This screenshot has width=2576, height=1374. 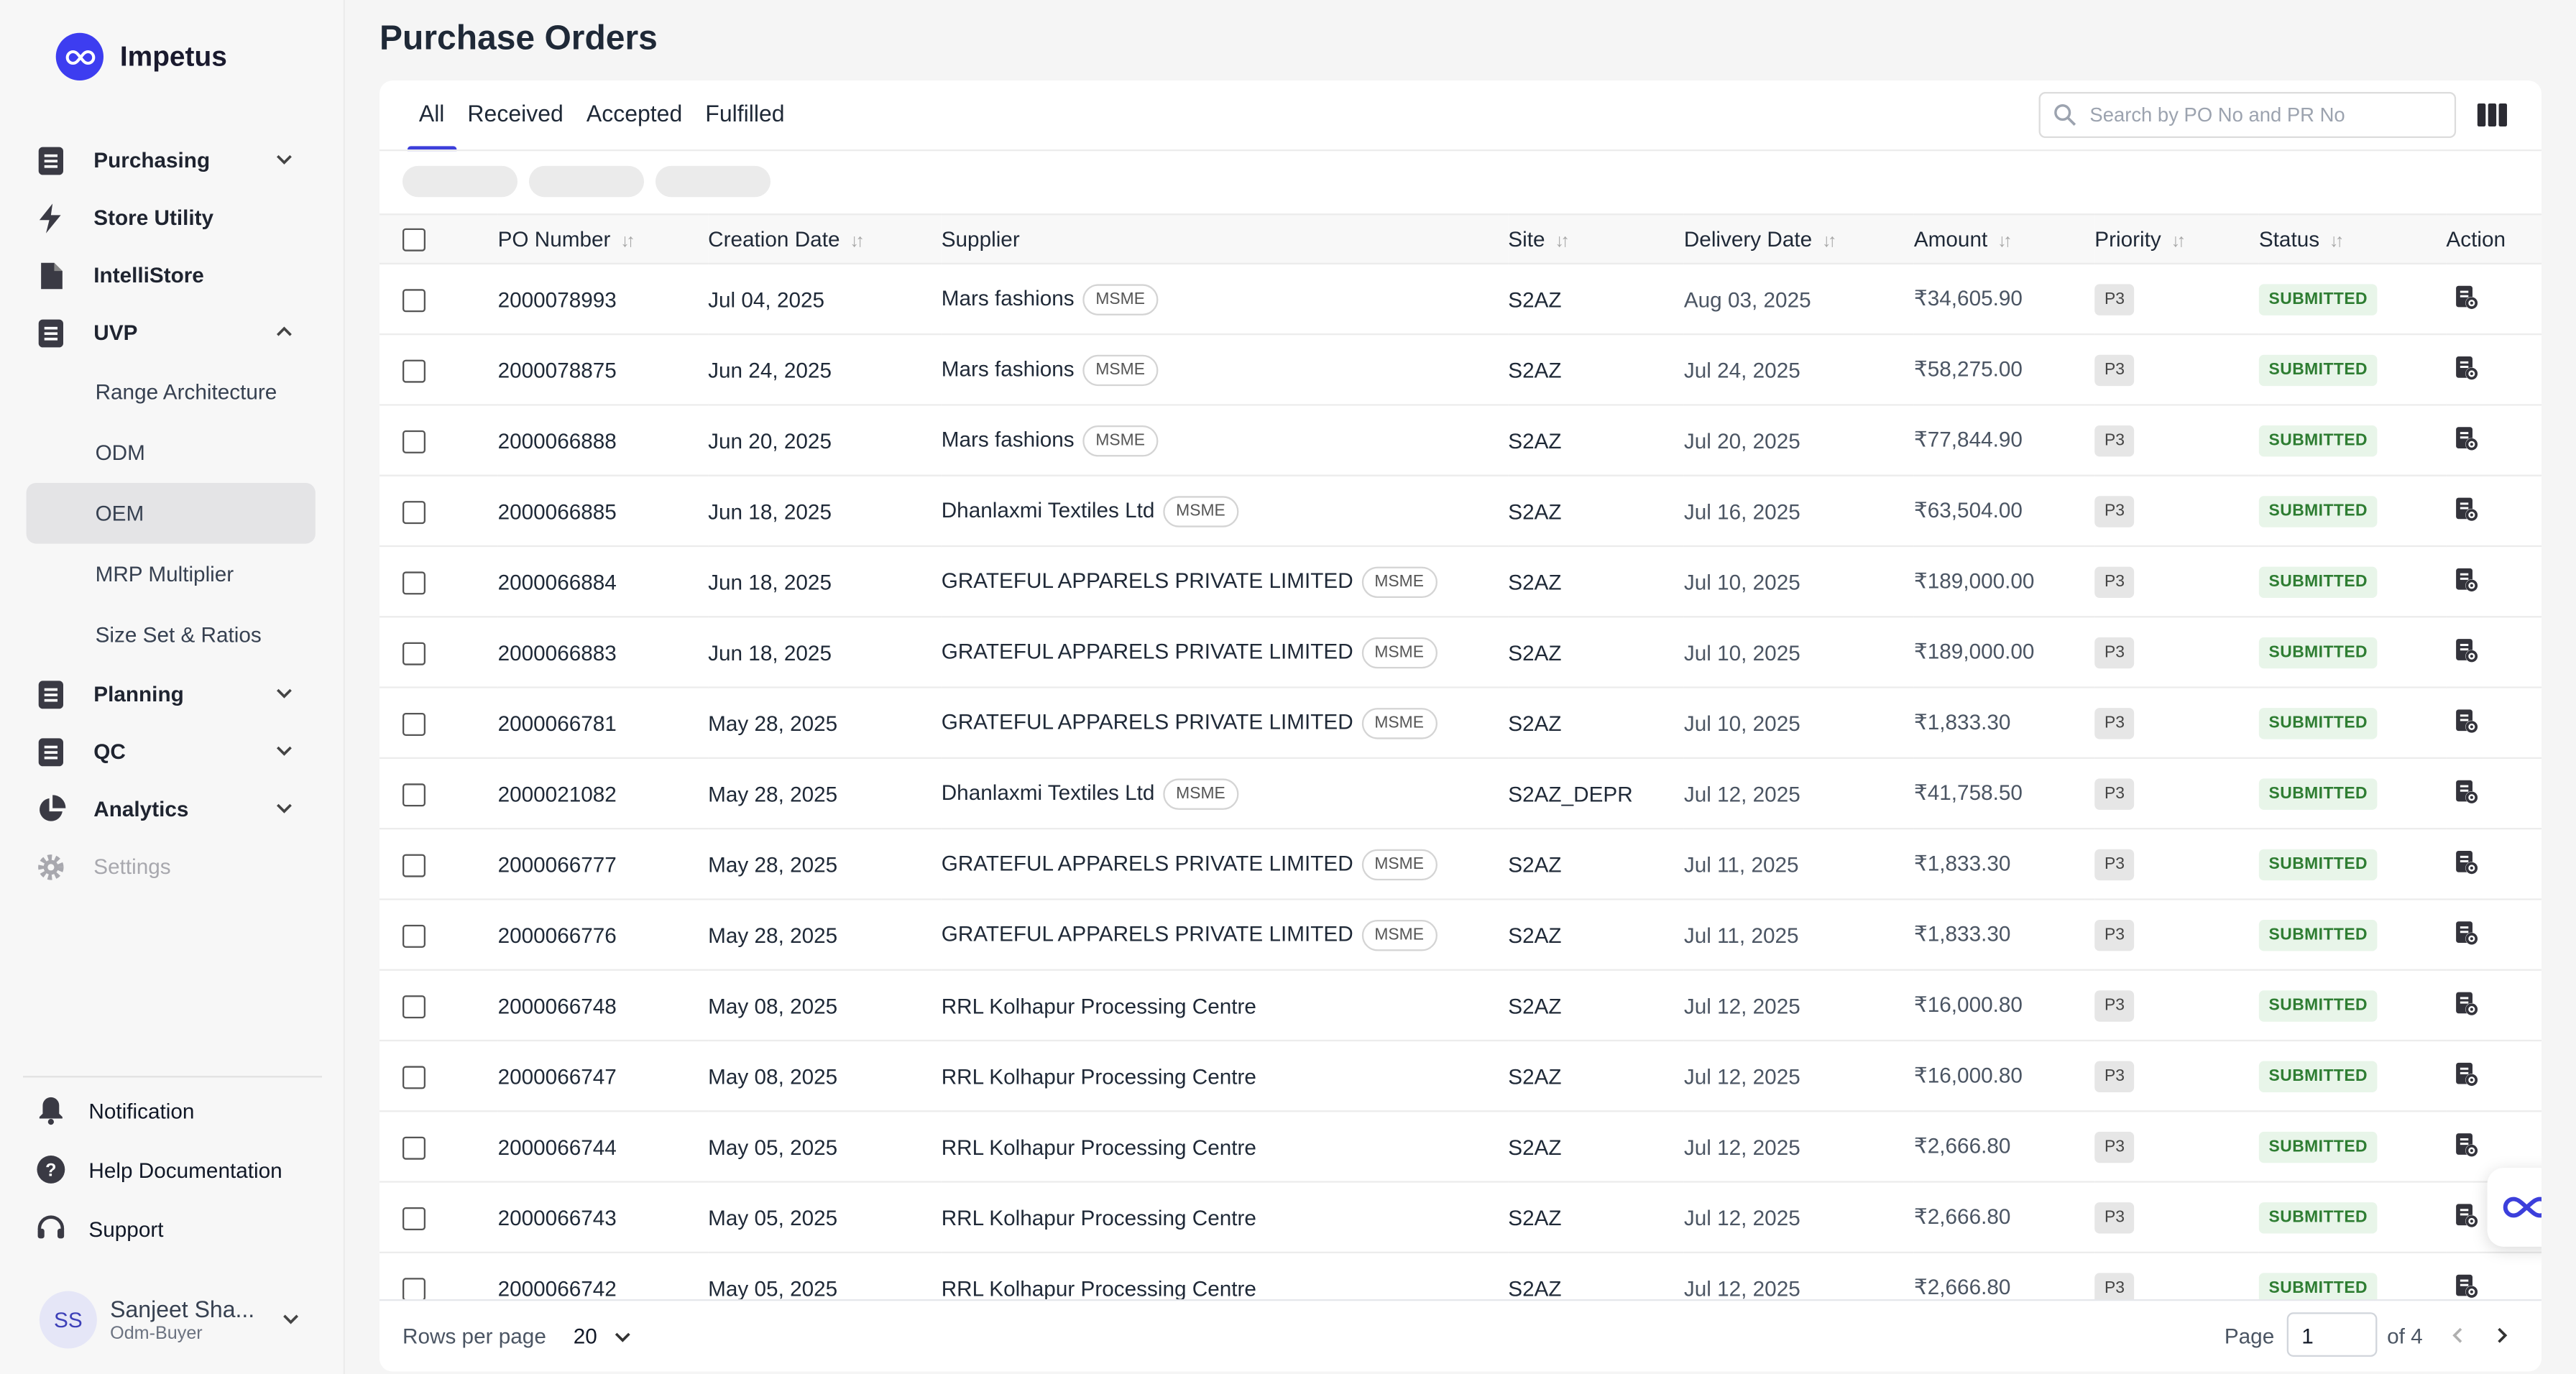 What do you see at coordinates (172, 1228) in the screenshot?
I see `nav-support: Support` at bounding box center [172, 1228].